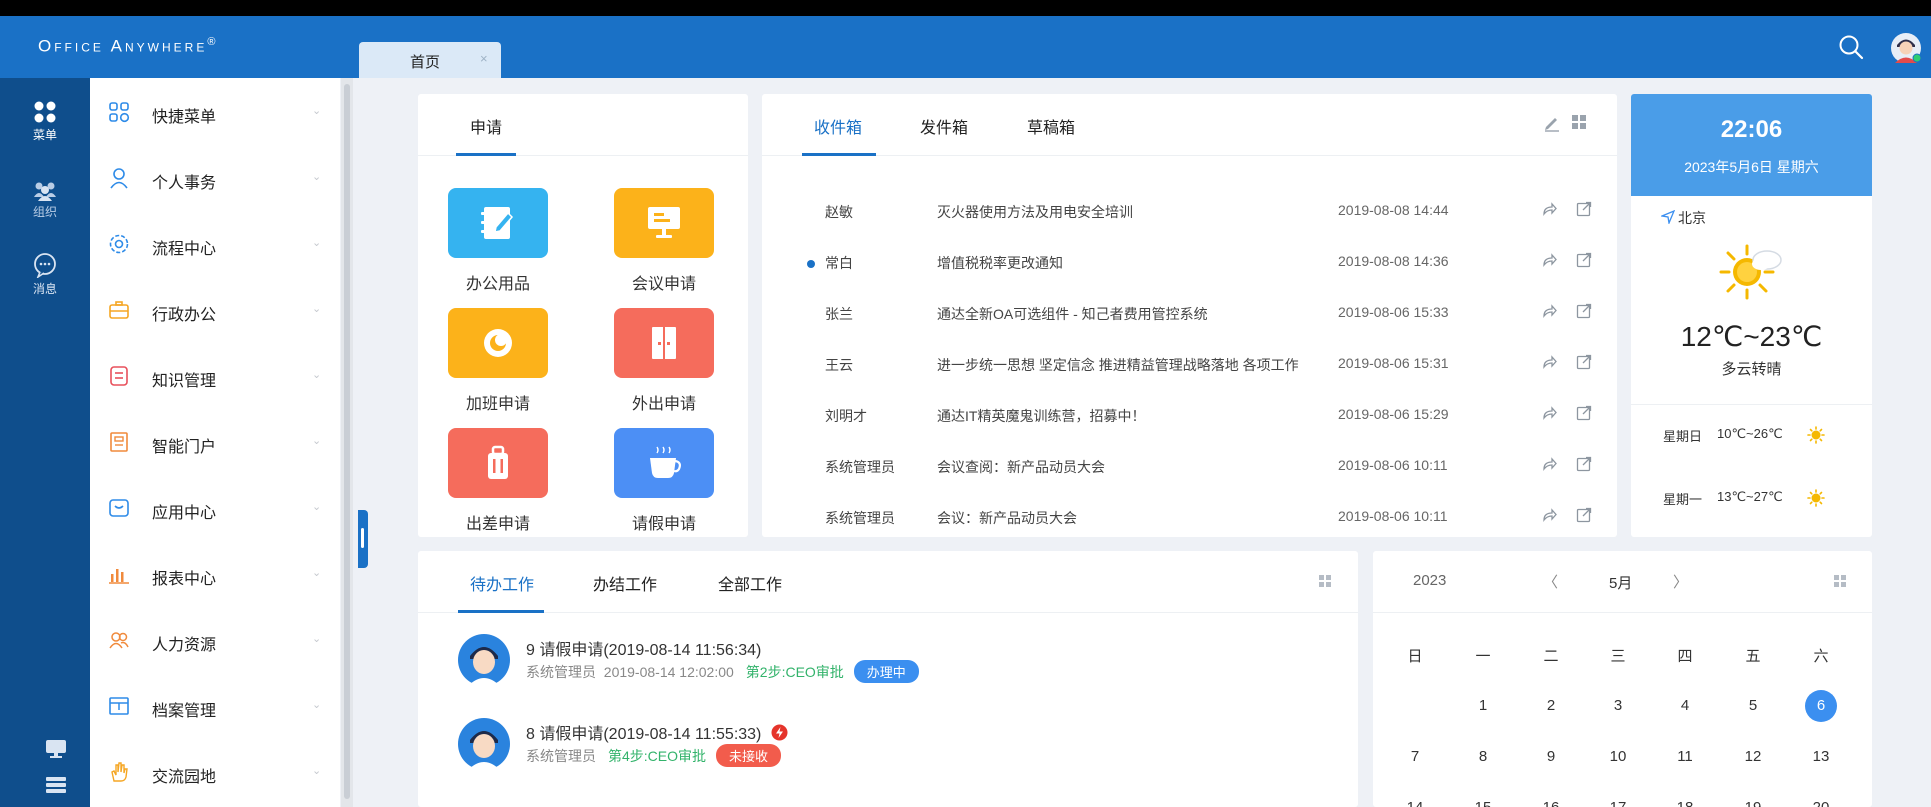 This screenshot has width=1931, height=807. What do you see at coordinates (215, 574) in the screenshot?
I see `sidebar-item-reports: 报表中心 ⌄` at bounding box center [215, 574].